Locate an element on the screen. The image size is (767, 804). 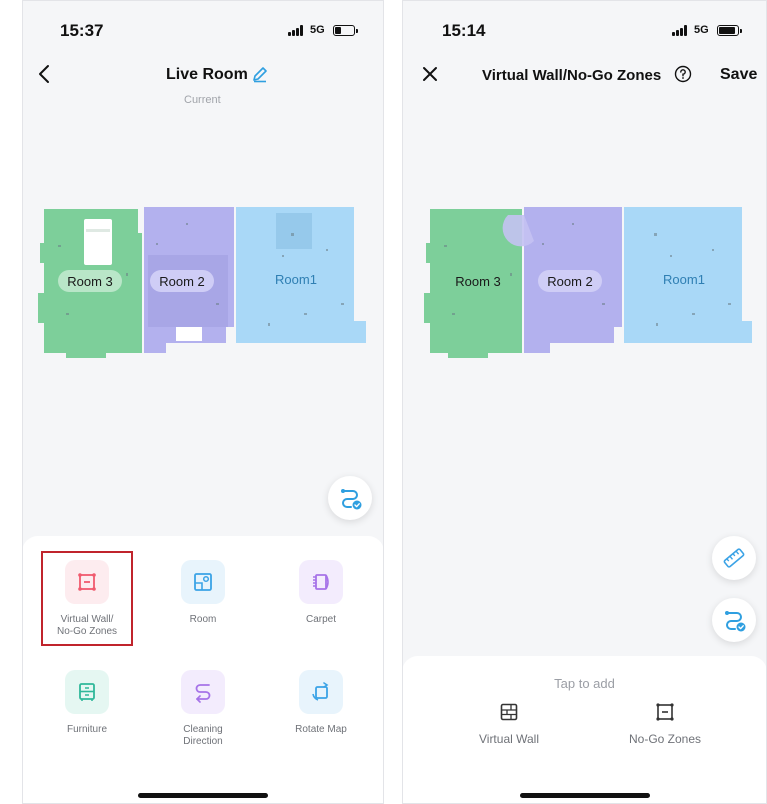
status-bar: 15:14 5G is located at coordinates (584, 28).